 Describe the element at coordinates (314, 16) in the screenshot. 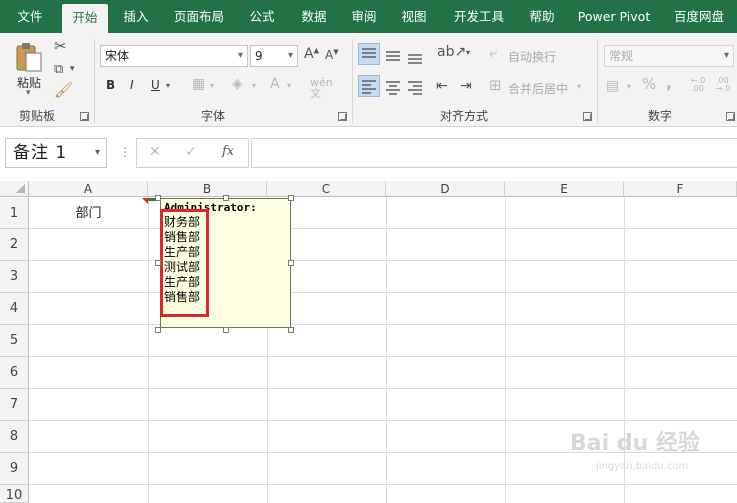

I see `tab-data: 数据` at that location.